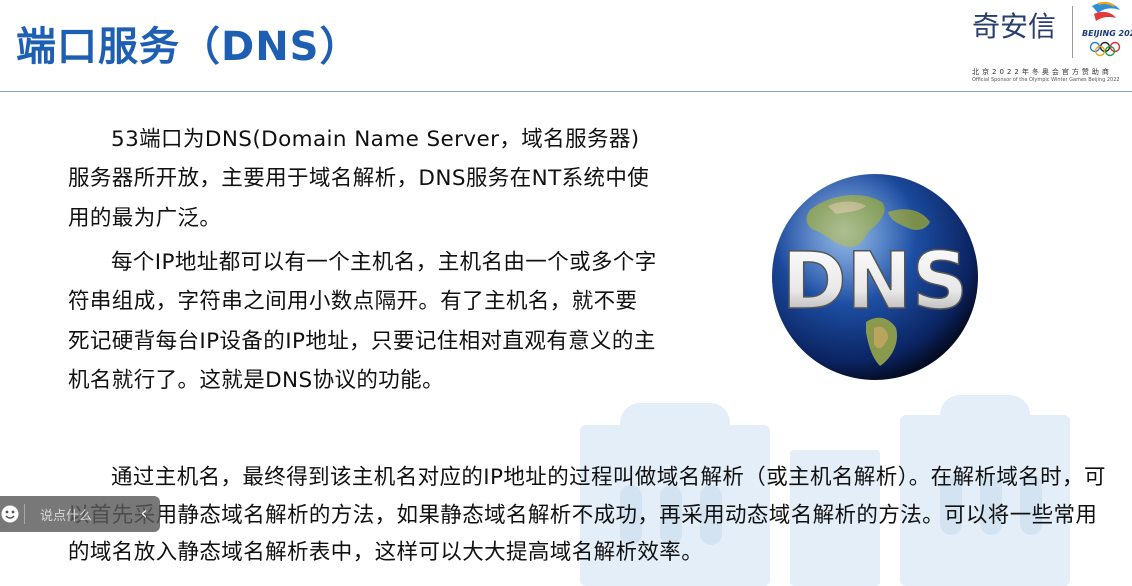 The width and height of the screenshot is (1132, 586). What do you see at coordinates (1014, 26) in the screenshot?
I see `qianxin-logo: 奇安信` at bounding box center [1014, 26].